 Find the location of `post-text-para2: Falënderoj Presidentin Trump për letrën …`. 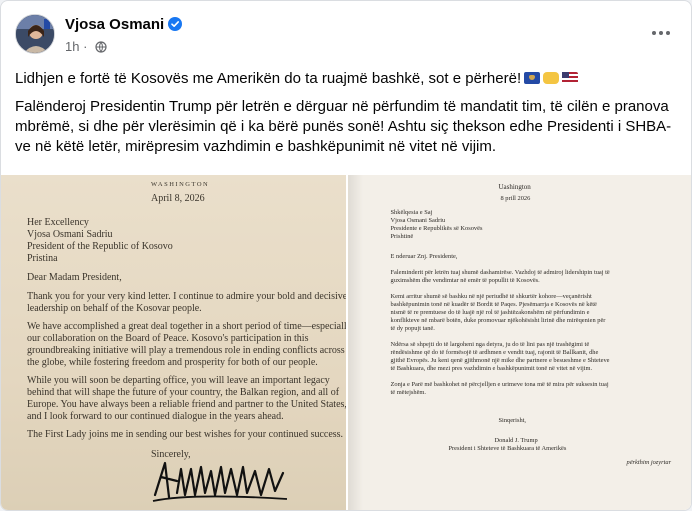

post-text-para2: Falënderoj Presidentin Trump për letrën … is located at coordinates (343, 126).